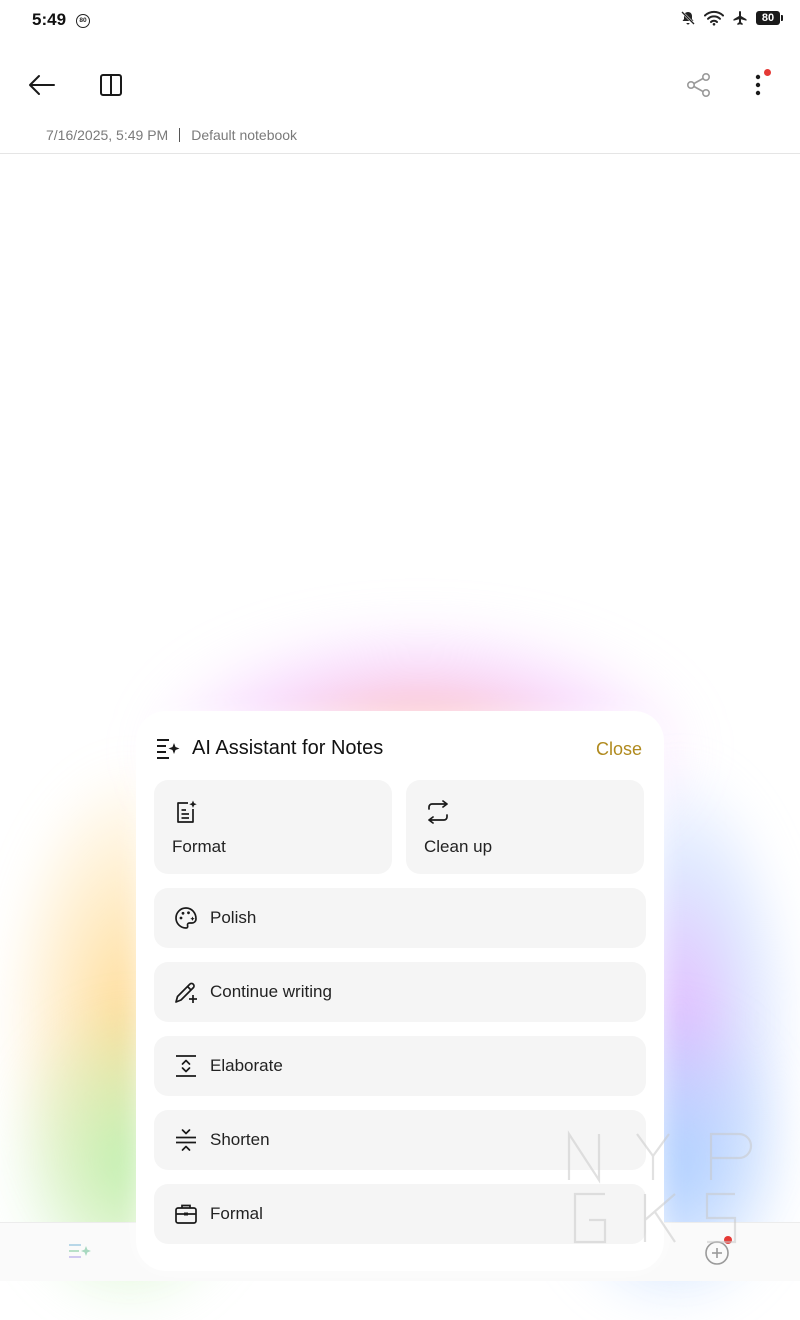  I want to click on more-vertical-icon, so click(758, 85).